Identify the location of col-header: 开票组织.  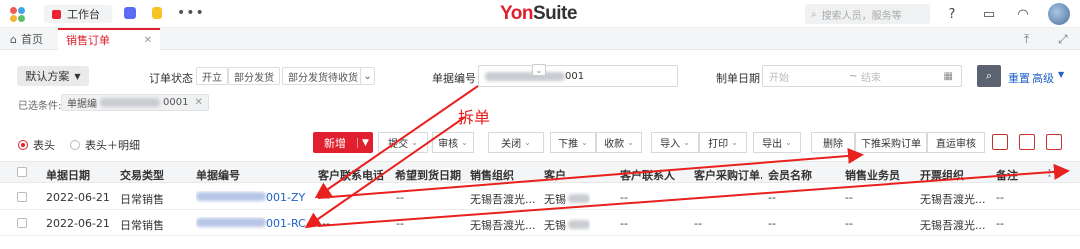
(942, 175).